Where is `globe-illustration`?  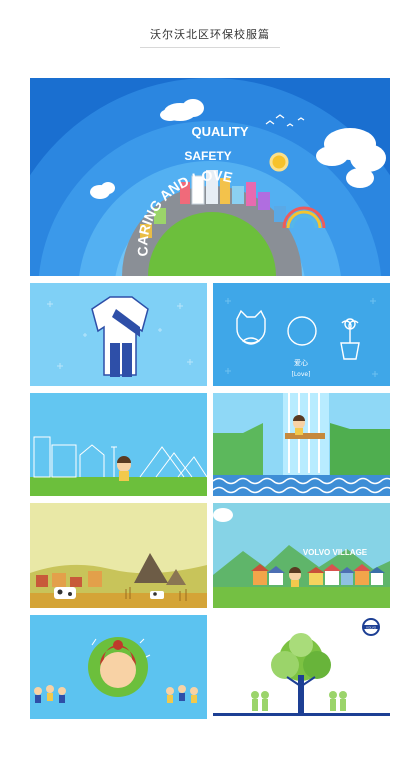 globe-illustration is located at coordinates (118, 667).